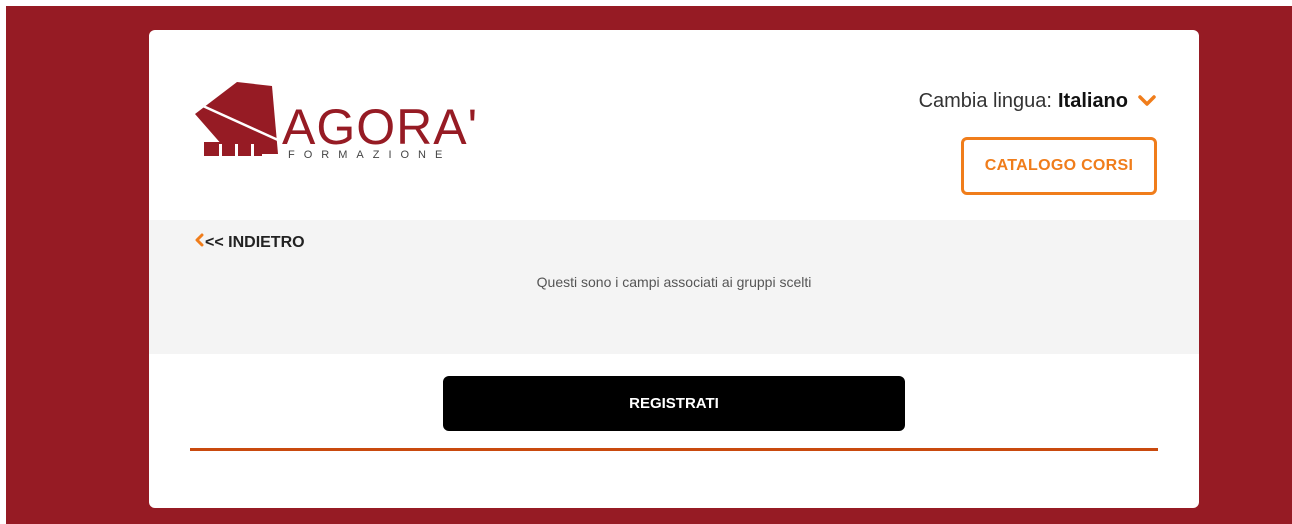 The image size is (1292, 524). I want to click on back-link: << INDIETRO, so click(249, 242).